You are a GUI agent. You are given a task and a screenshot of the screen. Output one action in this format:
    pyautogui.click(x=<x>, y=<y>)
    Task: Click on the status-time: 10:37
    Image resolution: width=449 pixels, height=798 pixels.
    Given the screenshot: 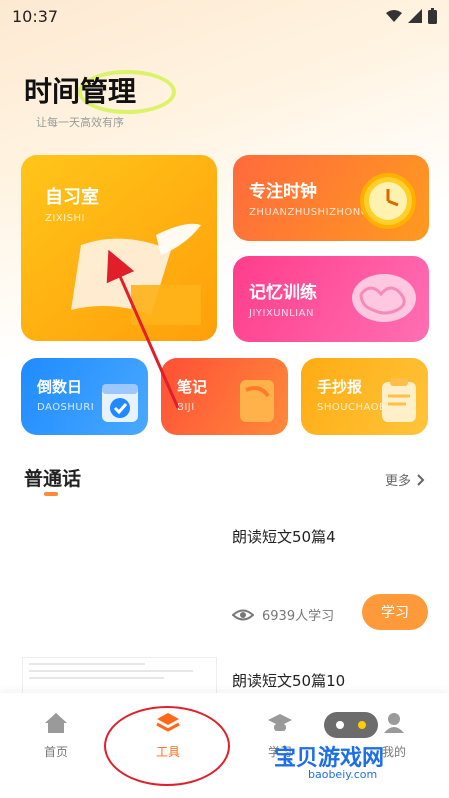 What is the action you would take?
    pyautogui.click(x=35, y=16)
    